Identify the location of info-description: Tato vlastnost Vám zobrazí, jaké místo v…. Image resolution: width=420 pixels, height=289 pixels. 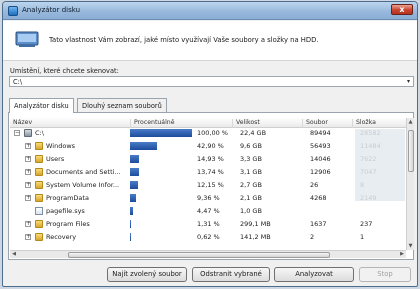
(184, 40).